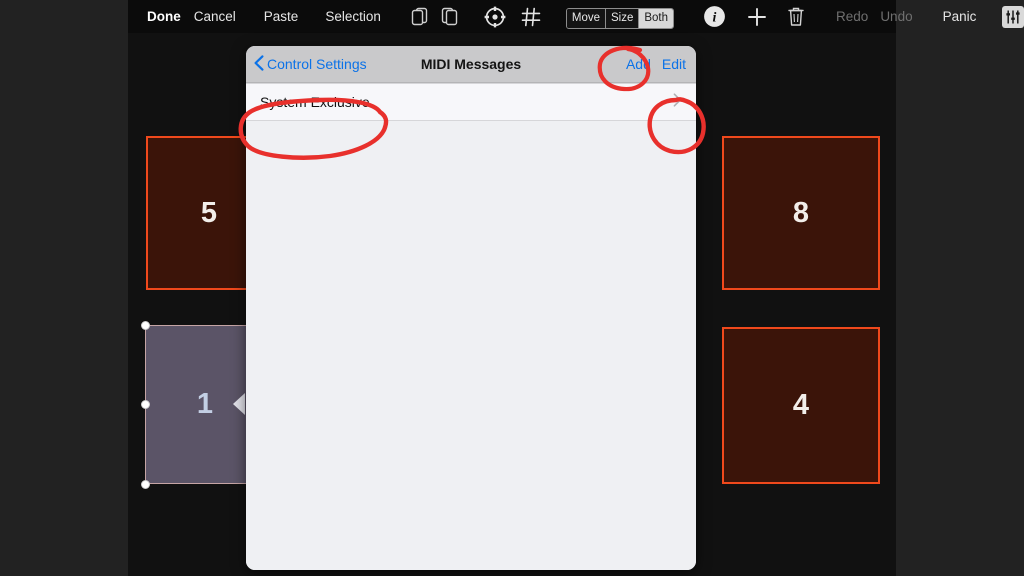 Image resolution: width=1024 pixels, height=576 pixels. What do you see at coordinates (419, 16) in the screenshot?
I see `duplicate-front-icon` at bounding box center [419, 16].